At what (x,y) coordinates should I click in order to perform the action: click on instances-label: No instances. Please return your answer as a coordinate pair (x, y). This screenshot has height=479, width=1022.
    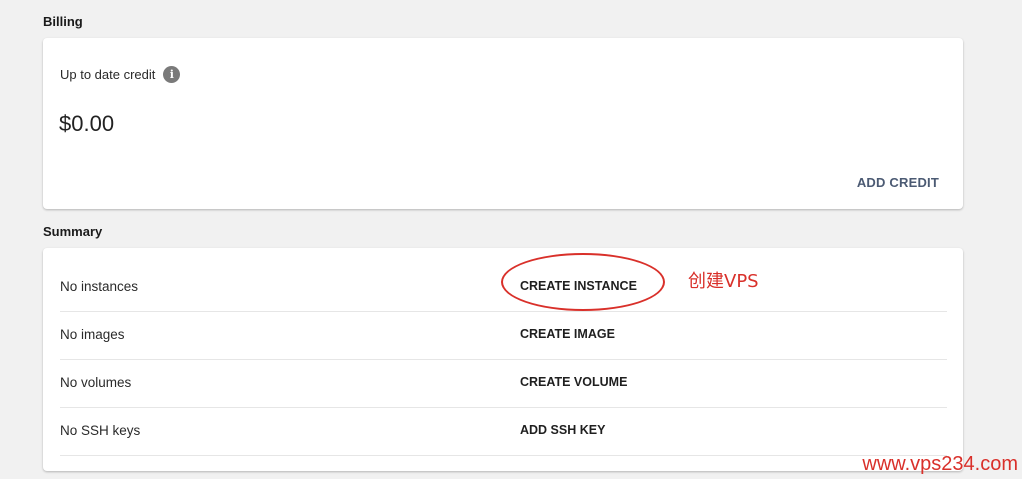
    Looking at the image, I should click on (99, 286).